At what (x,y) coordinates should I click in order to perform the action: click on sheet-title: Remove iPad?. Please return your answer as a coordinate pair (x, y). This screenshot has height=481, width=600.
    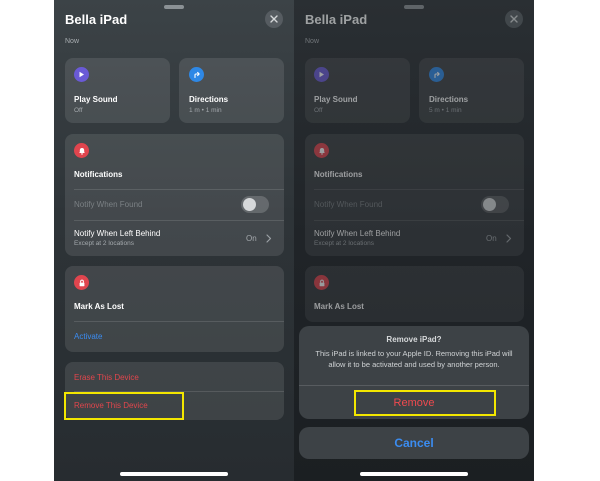
    Looking at the image, I should click on (414, 339).